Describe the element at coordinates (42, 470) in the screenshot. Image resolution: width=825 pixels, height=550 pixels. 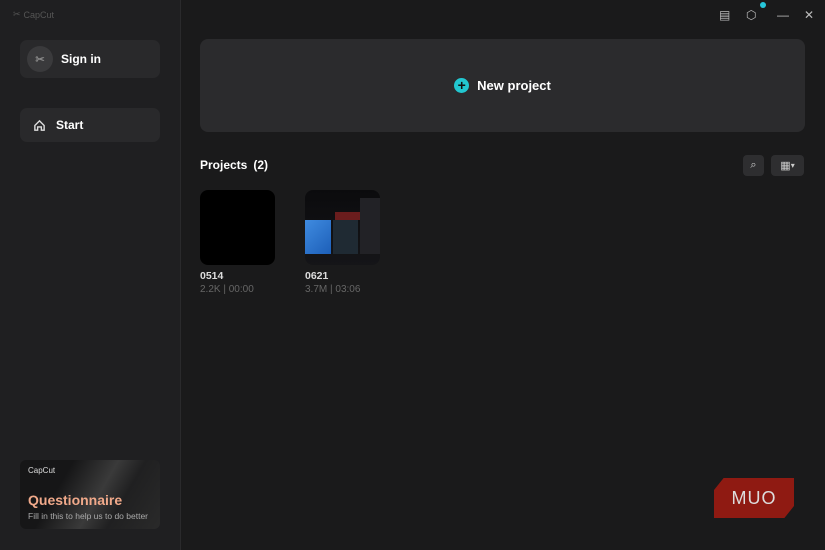
I see `questionnaire-logo: CapCut` at that location.